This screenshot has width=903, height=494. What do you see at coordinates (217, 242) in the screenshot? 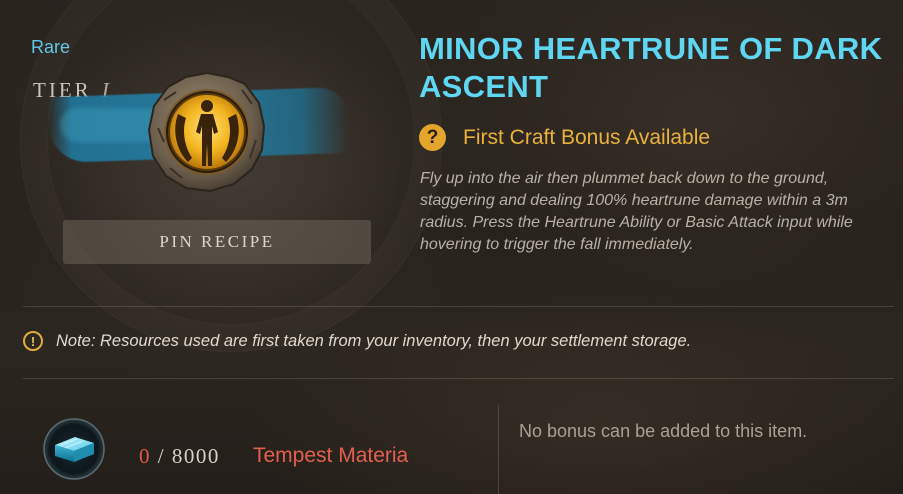
I see `pin-recipe-button: PIN RECIPE` at bounding box center [217, 242].